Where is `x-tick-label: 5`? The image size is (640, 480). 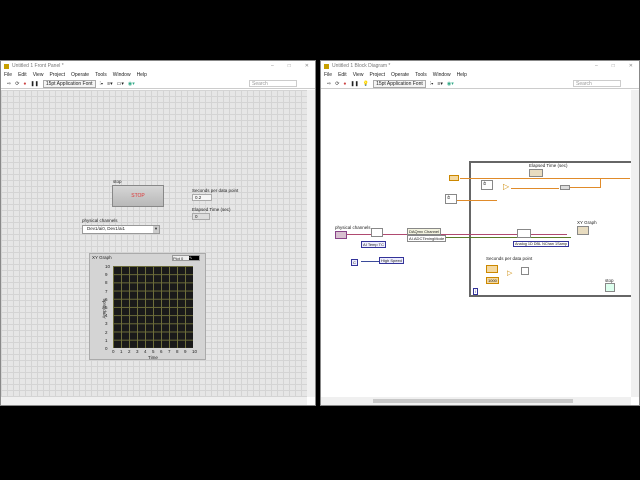
x-tick-label: 5 is located at coordinates (153, 351).